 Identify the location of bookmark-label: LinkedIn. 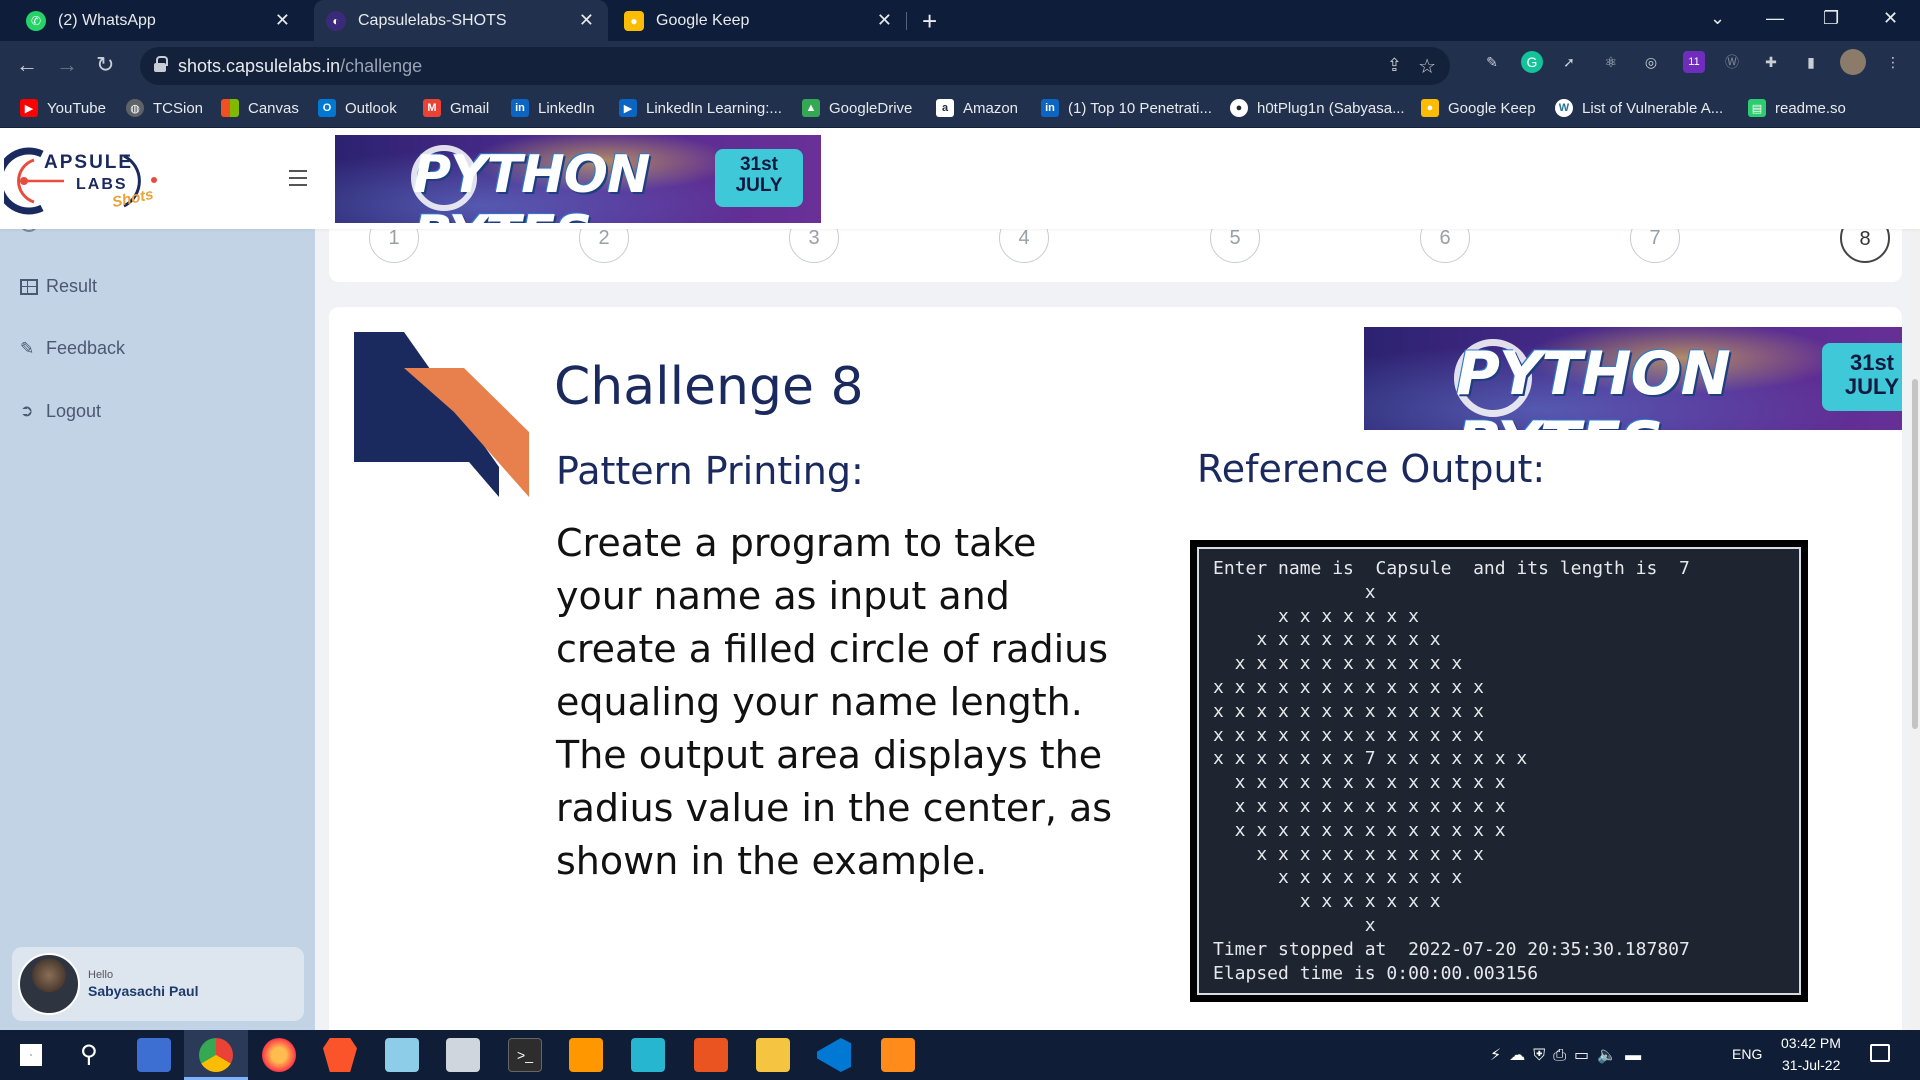
(566, 108).